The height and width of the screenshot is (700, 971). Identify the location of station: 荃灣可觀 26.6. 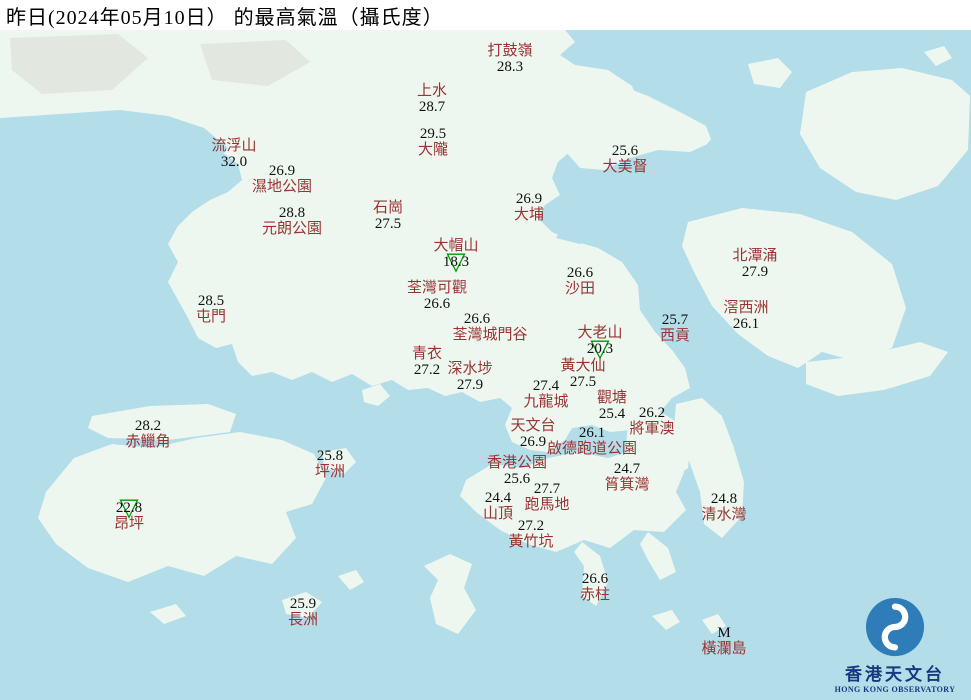
(437, 296).